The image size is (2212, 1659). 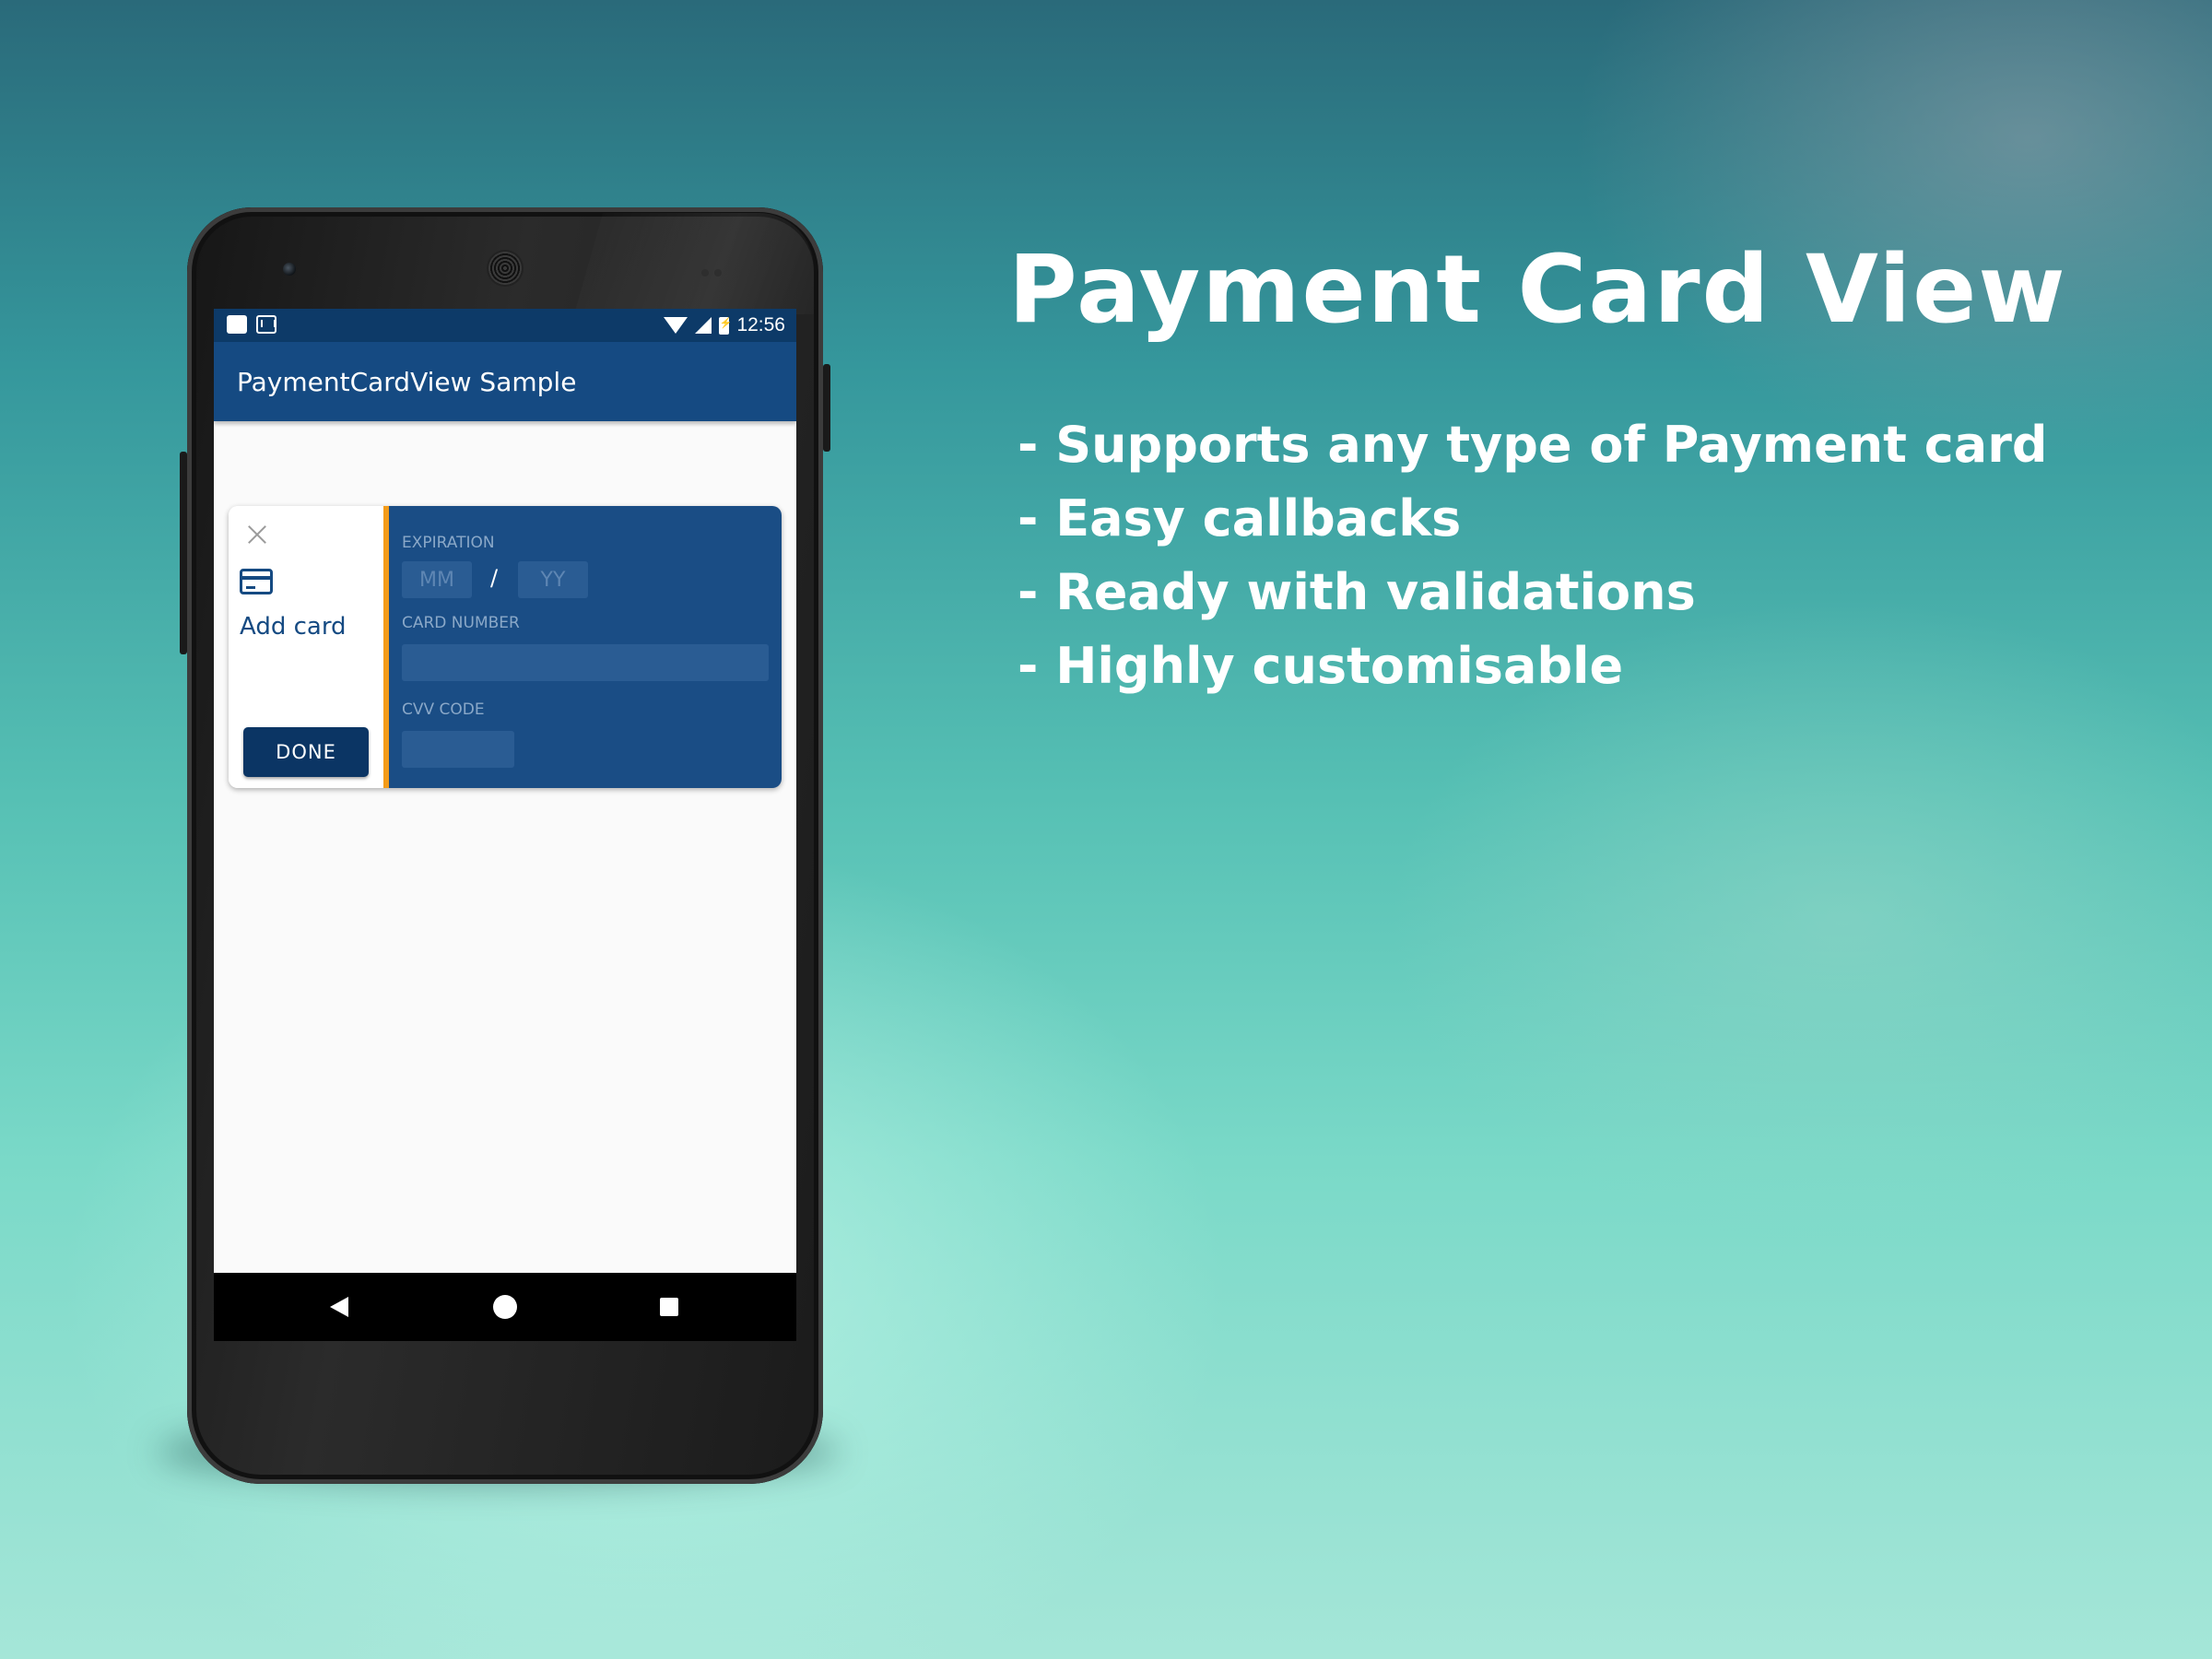 I want to click on app-bar: PaymentCardView Sample, so click(x=505, y=381).